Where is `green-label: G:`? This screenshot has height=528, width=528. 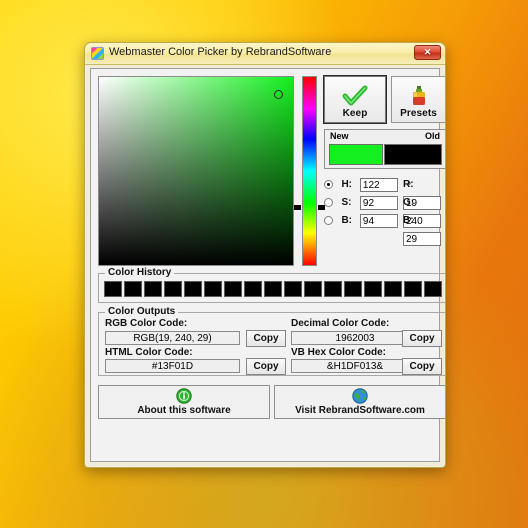 green-label: G: is located at coordinates (409, 203).